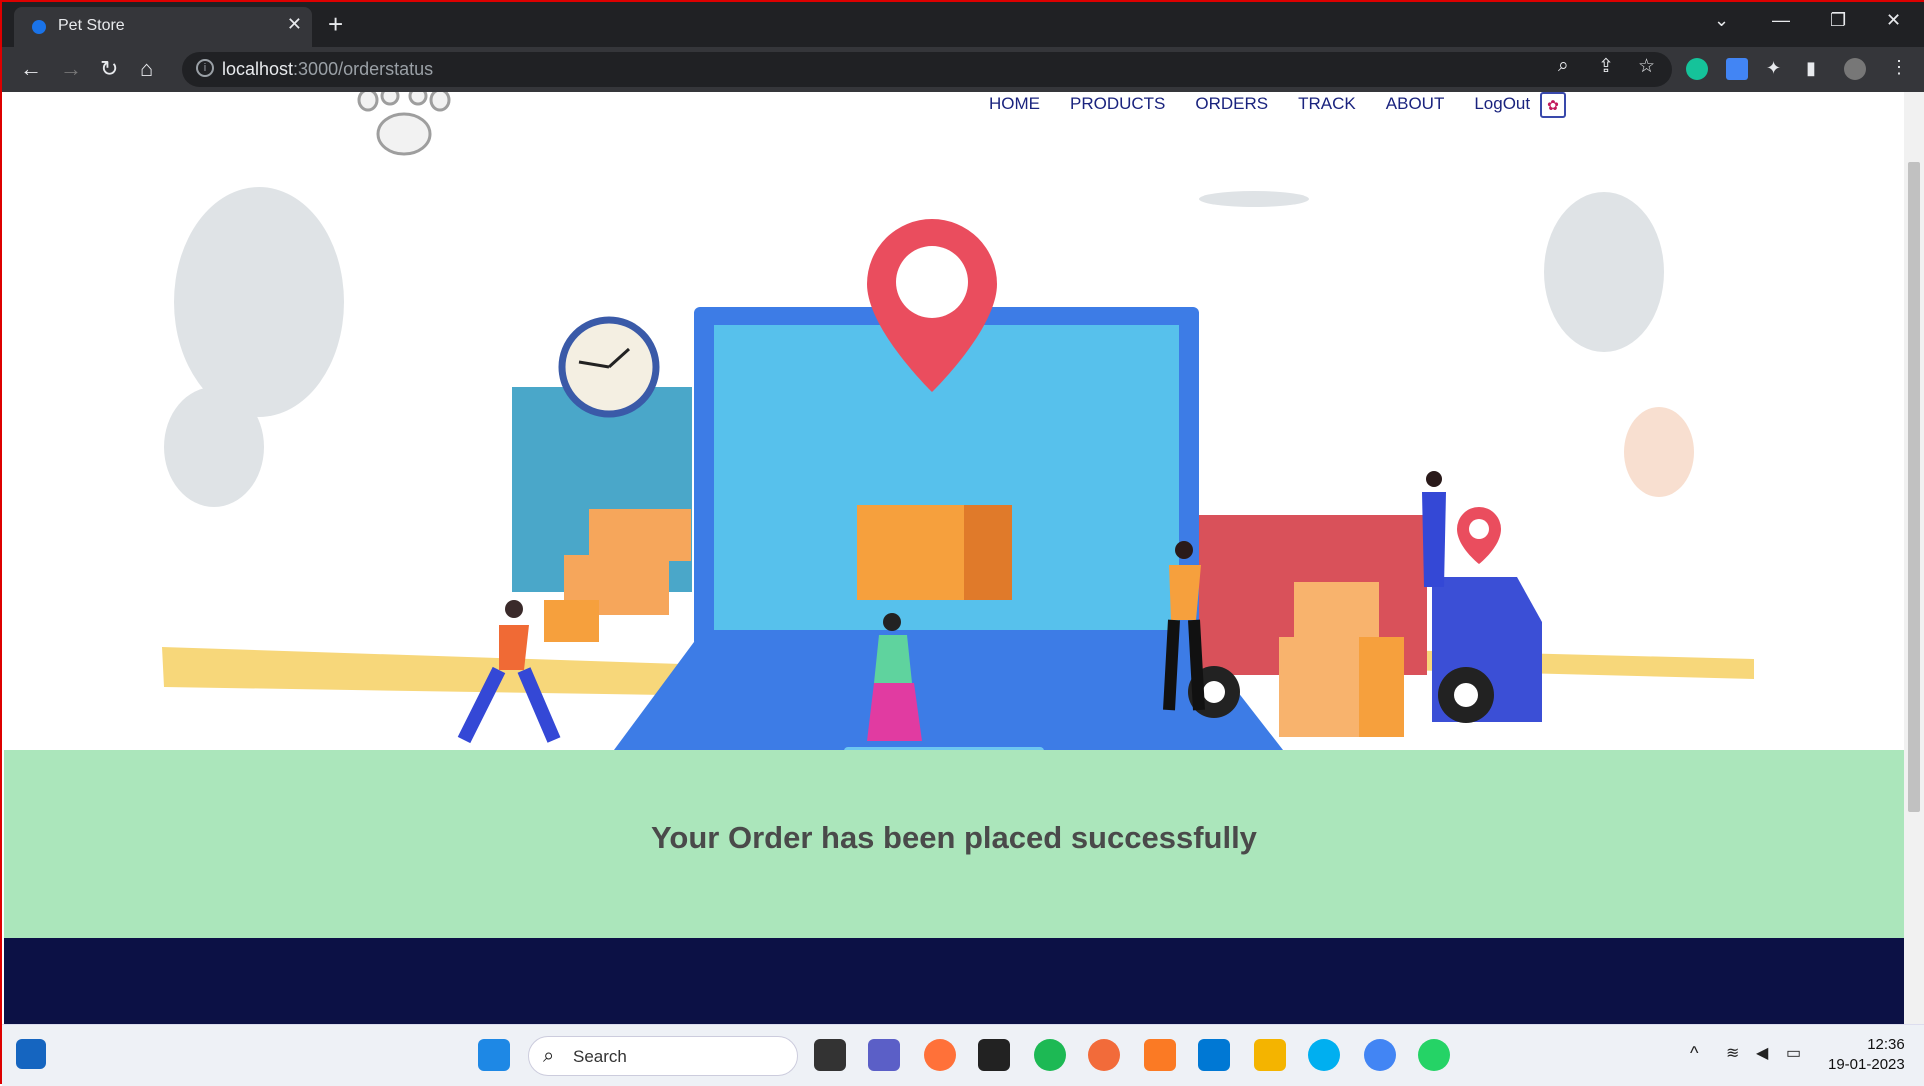 The width and height of the screenshot is (1924, 1086). What do you see at coordinates (335, 24) in the screenshot?
I see `new-tab-icon: +` at bounding box center [335, 24].